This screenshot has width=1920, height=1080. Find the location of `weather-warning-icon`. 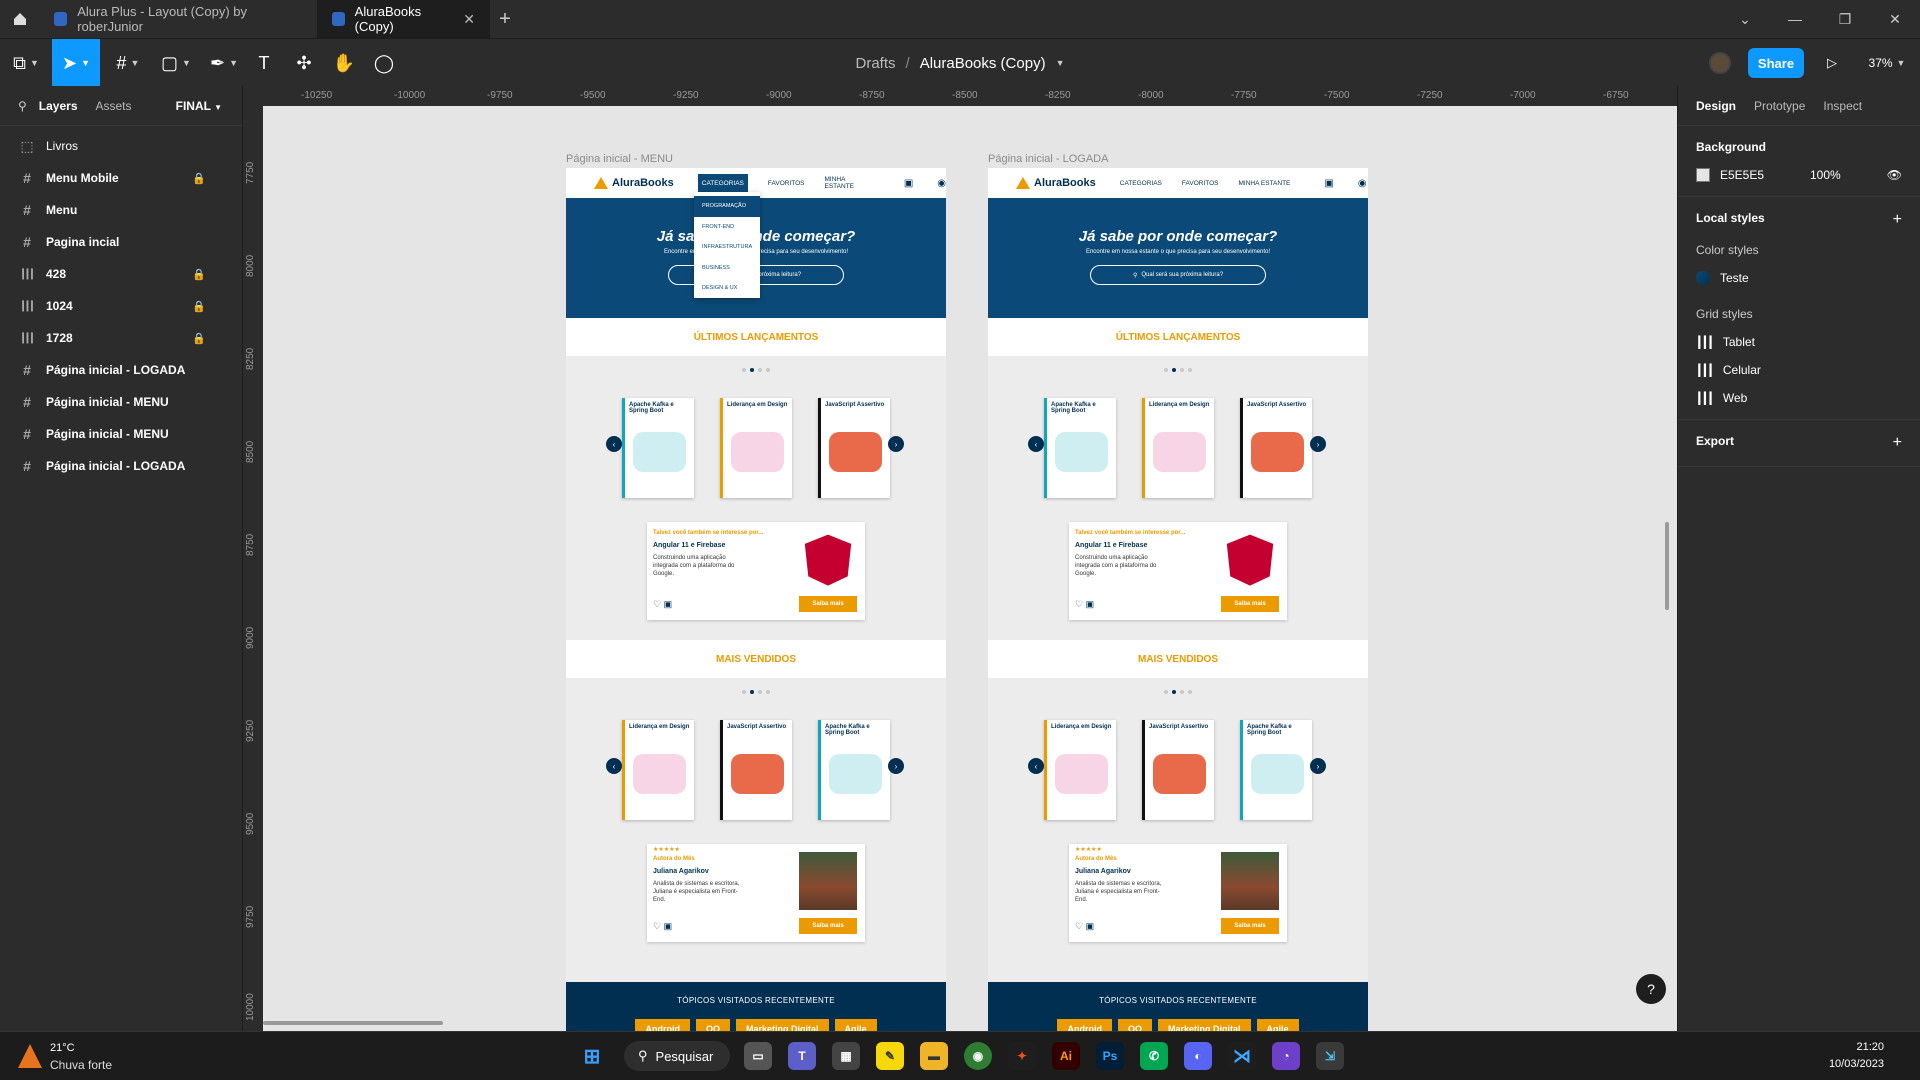

weather-warning-icon is located at coordinates (30, 1056).